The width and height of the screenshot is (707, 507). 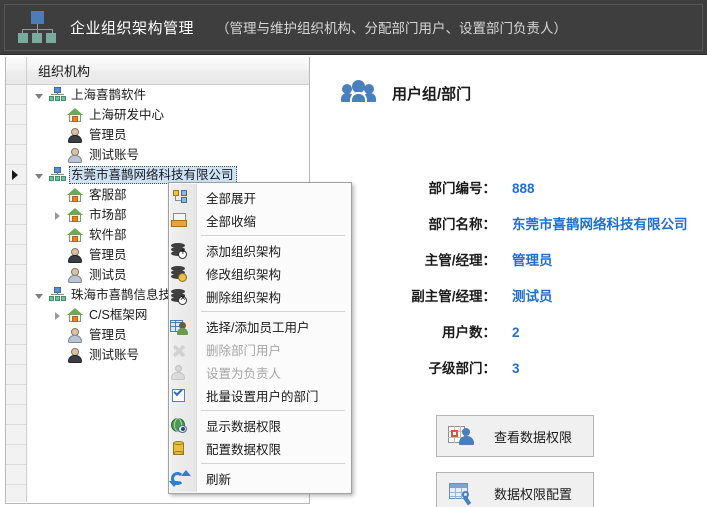 I want to click on view-data-permission-button: 查看数据权限, so click(x=515, y=436).